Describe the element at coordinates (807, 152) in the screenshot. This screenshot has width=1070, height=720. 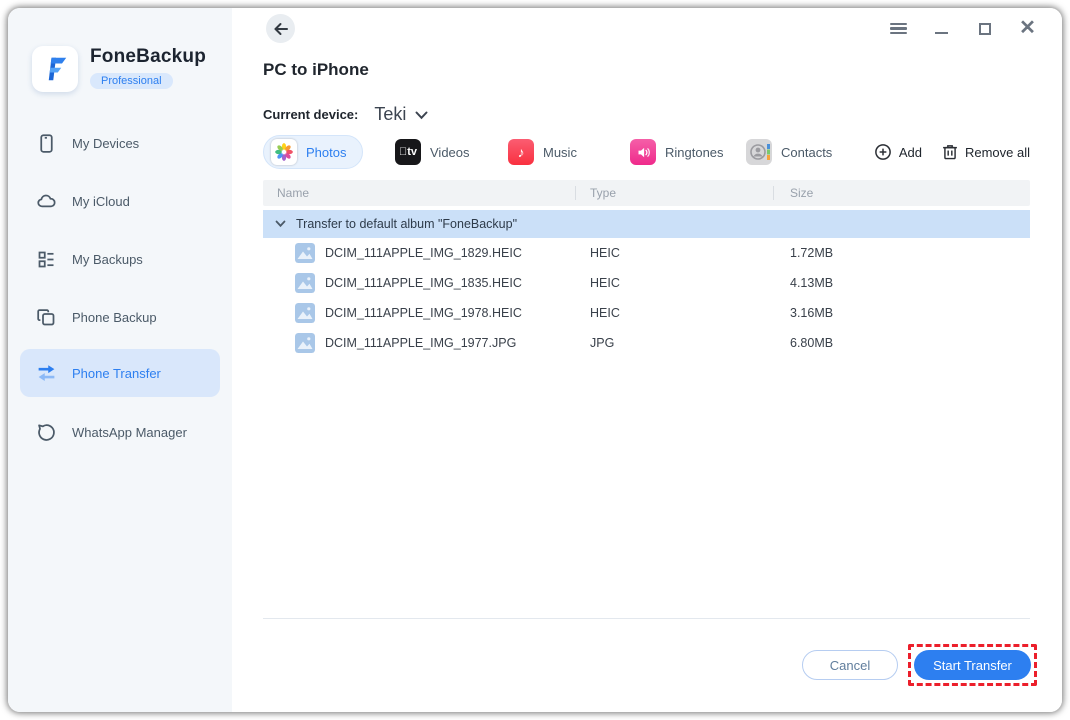
I see `tab-label: Contacts` at that location.